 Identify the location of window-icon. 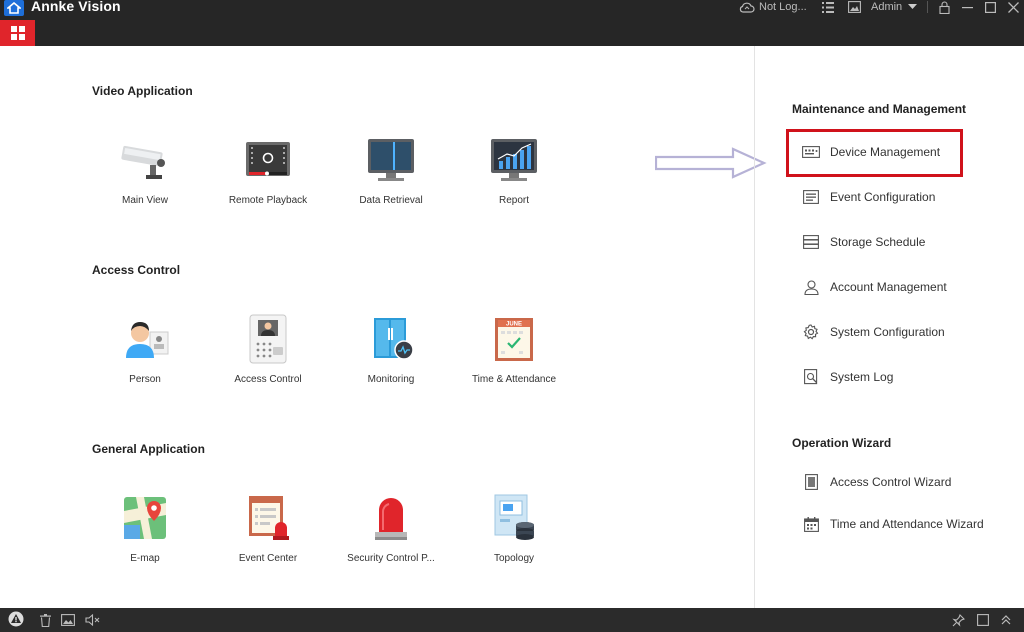
(983, 620).